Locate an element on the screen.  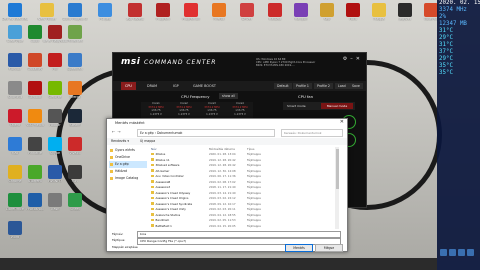
hide-folders-toggle: Mappák elrejtése is located at coordinates (125, 247).